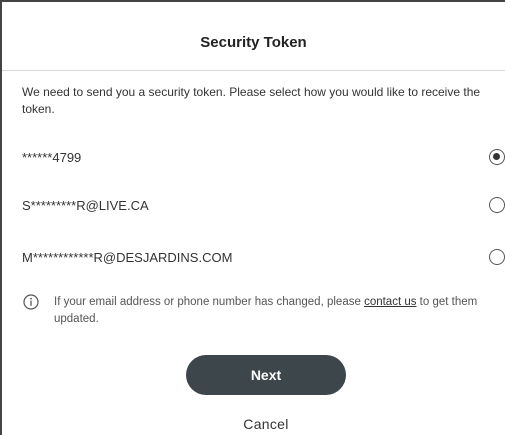  Describe the element at coordinates (253, 158) in the screenshot. I see `option-phone: ******4799` at that location.